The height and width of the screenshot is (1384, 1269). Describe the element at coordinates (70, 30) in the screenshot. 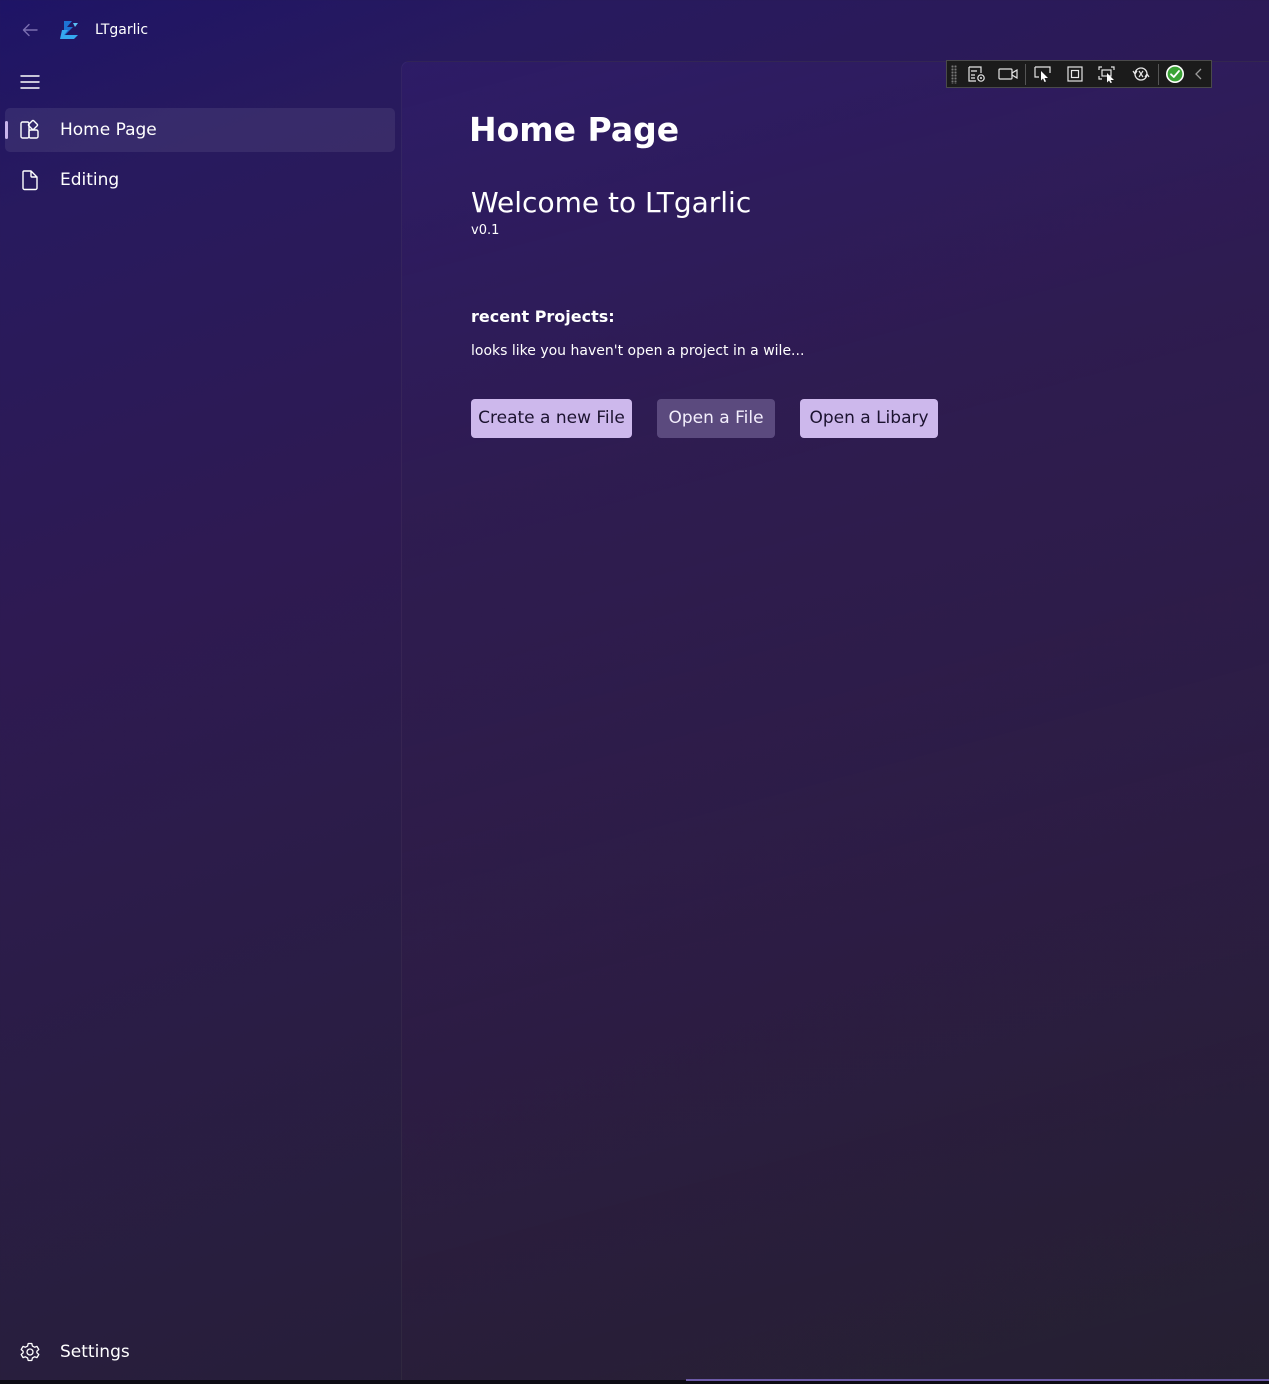

I see `app-logo-icon` at that location.